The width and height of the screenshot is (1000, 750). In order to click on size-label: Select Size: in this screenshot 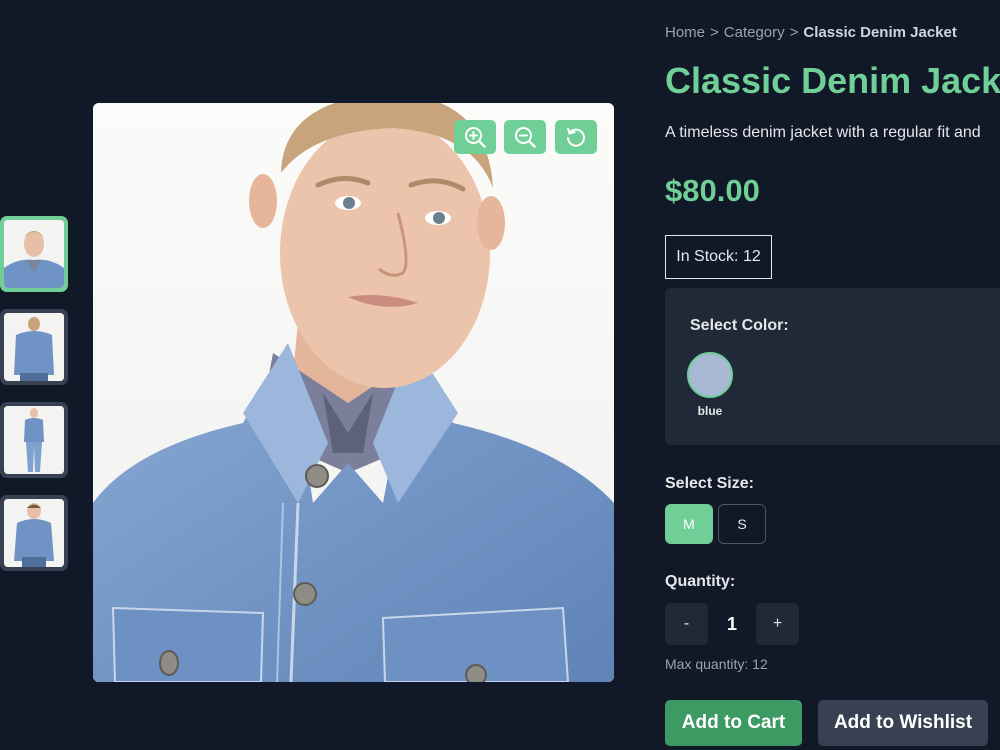, I will do `click(709, 483)`.